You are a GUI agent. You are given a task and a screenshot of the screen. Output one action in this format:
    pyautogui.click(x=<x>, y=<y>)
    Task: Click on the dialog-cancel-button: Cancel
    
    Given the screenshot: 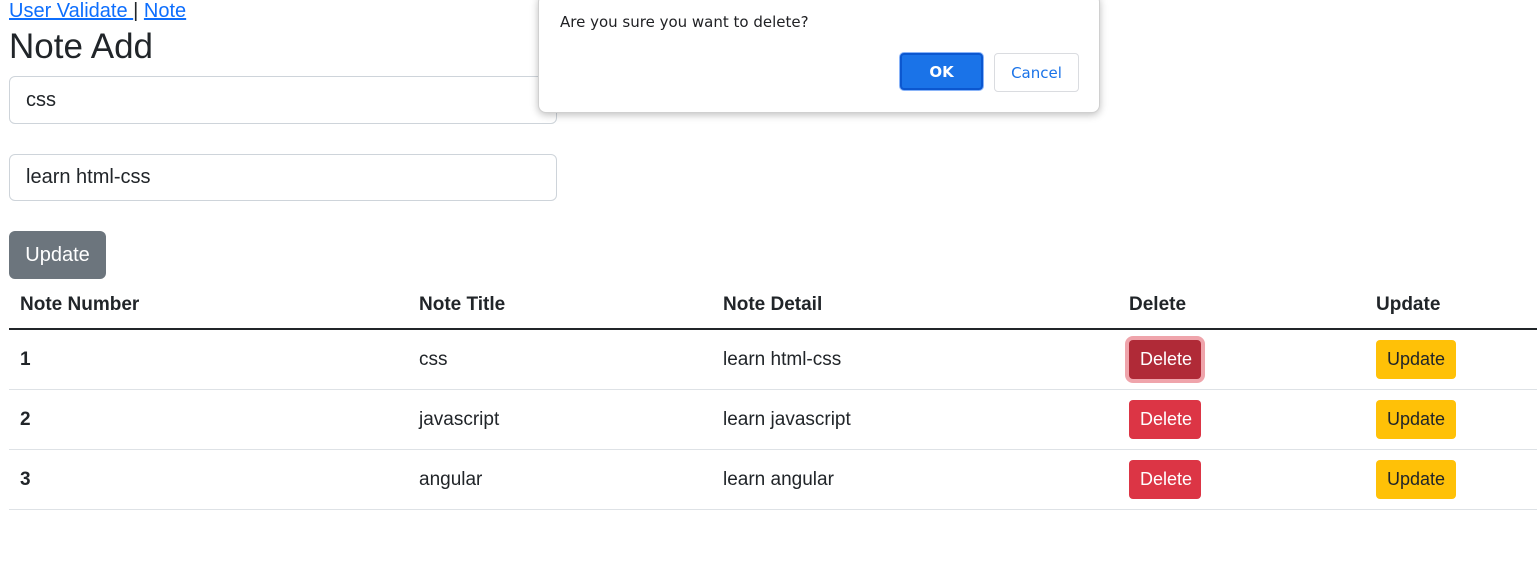 What is the action you would take?
    pyautogui.click(x=1036, y=72)
    